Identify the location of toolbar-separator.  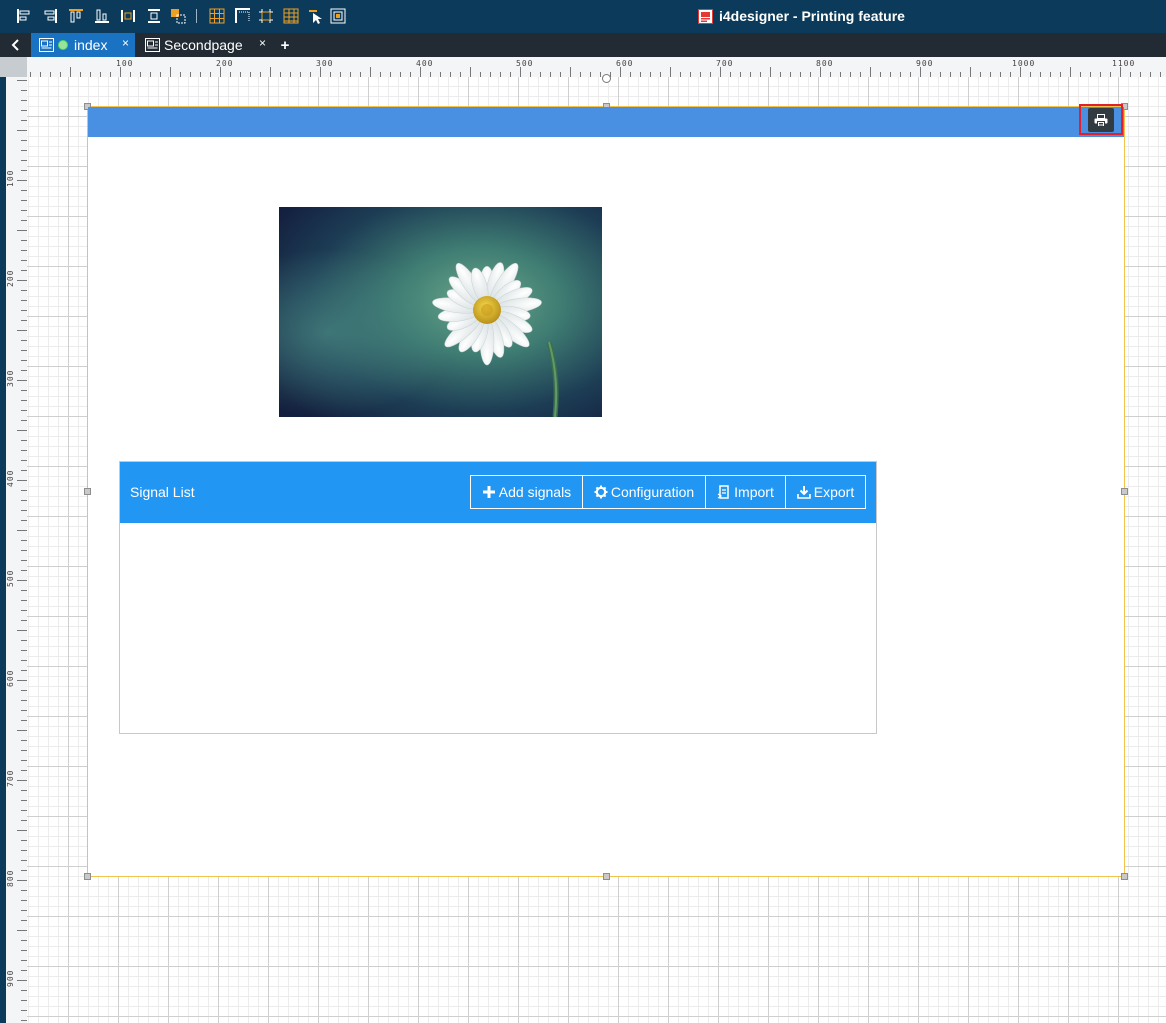
(196, 16).